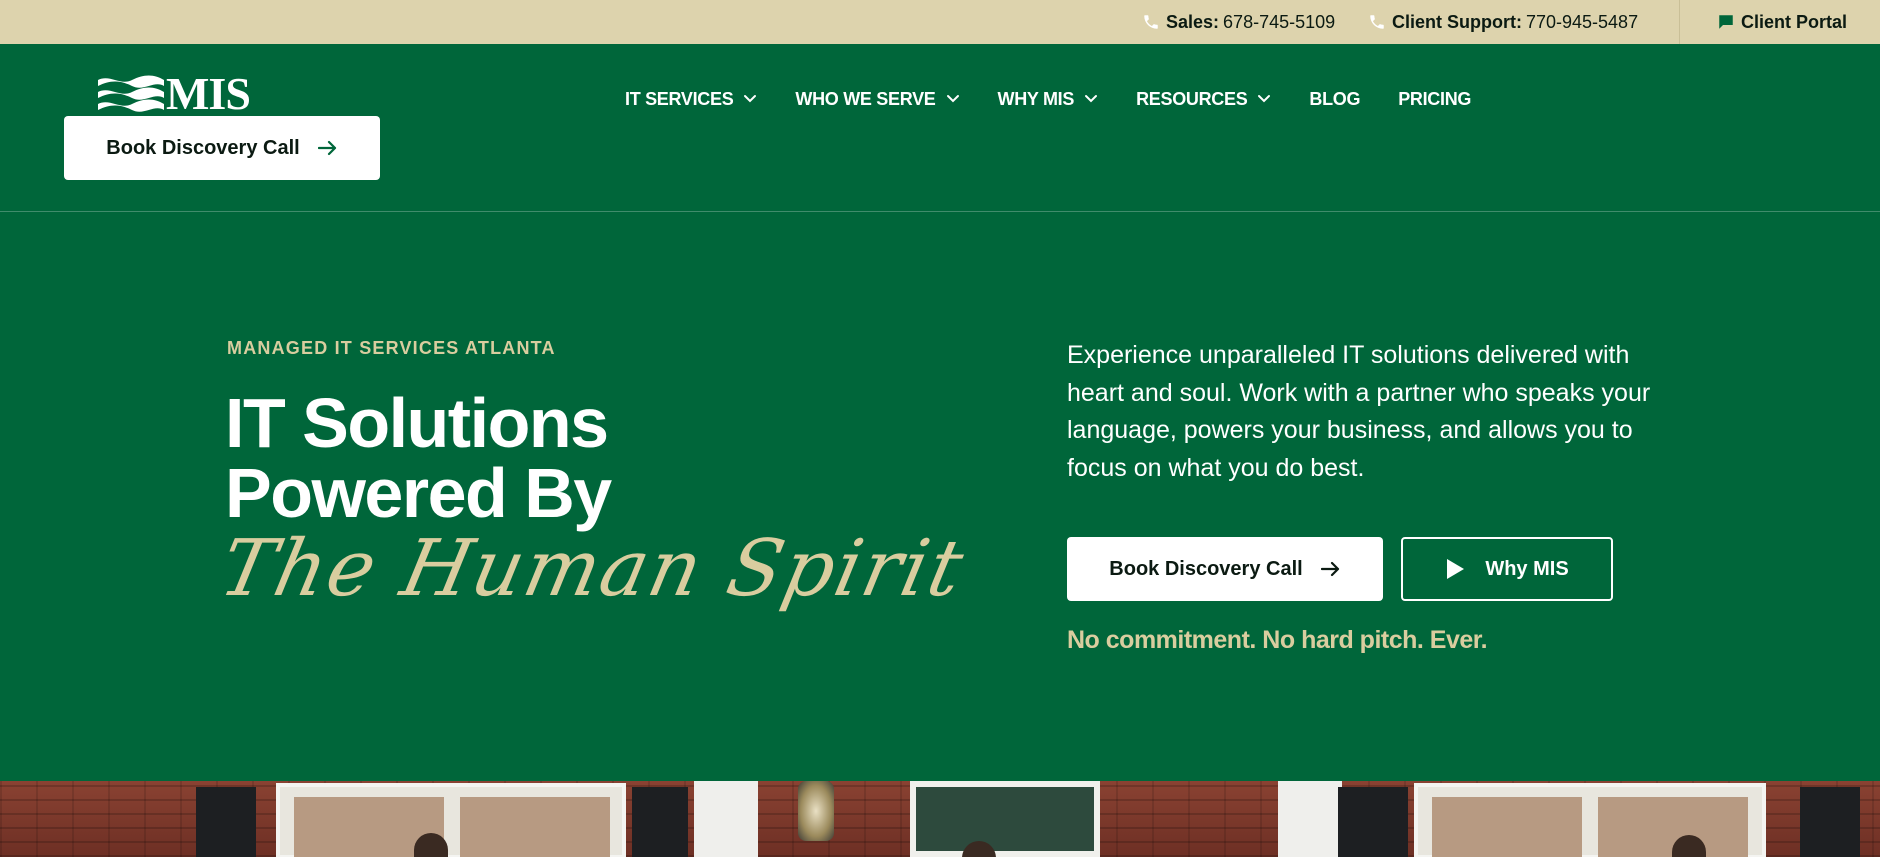 The width and height of the screenshot is (1880, 857). What do you see at coordinates (1794, 21) in the screenshot?
I see `client-portal-label: Client Portal` at bounding box center [1794, 21].